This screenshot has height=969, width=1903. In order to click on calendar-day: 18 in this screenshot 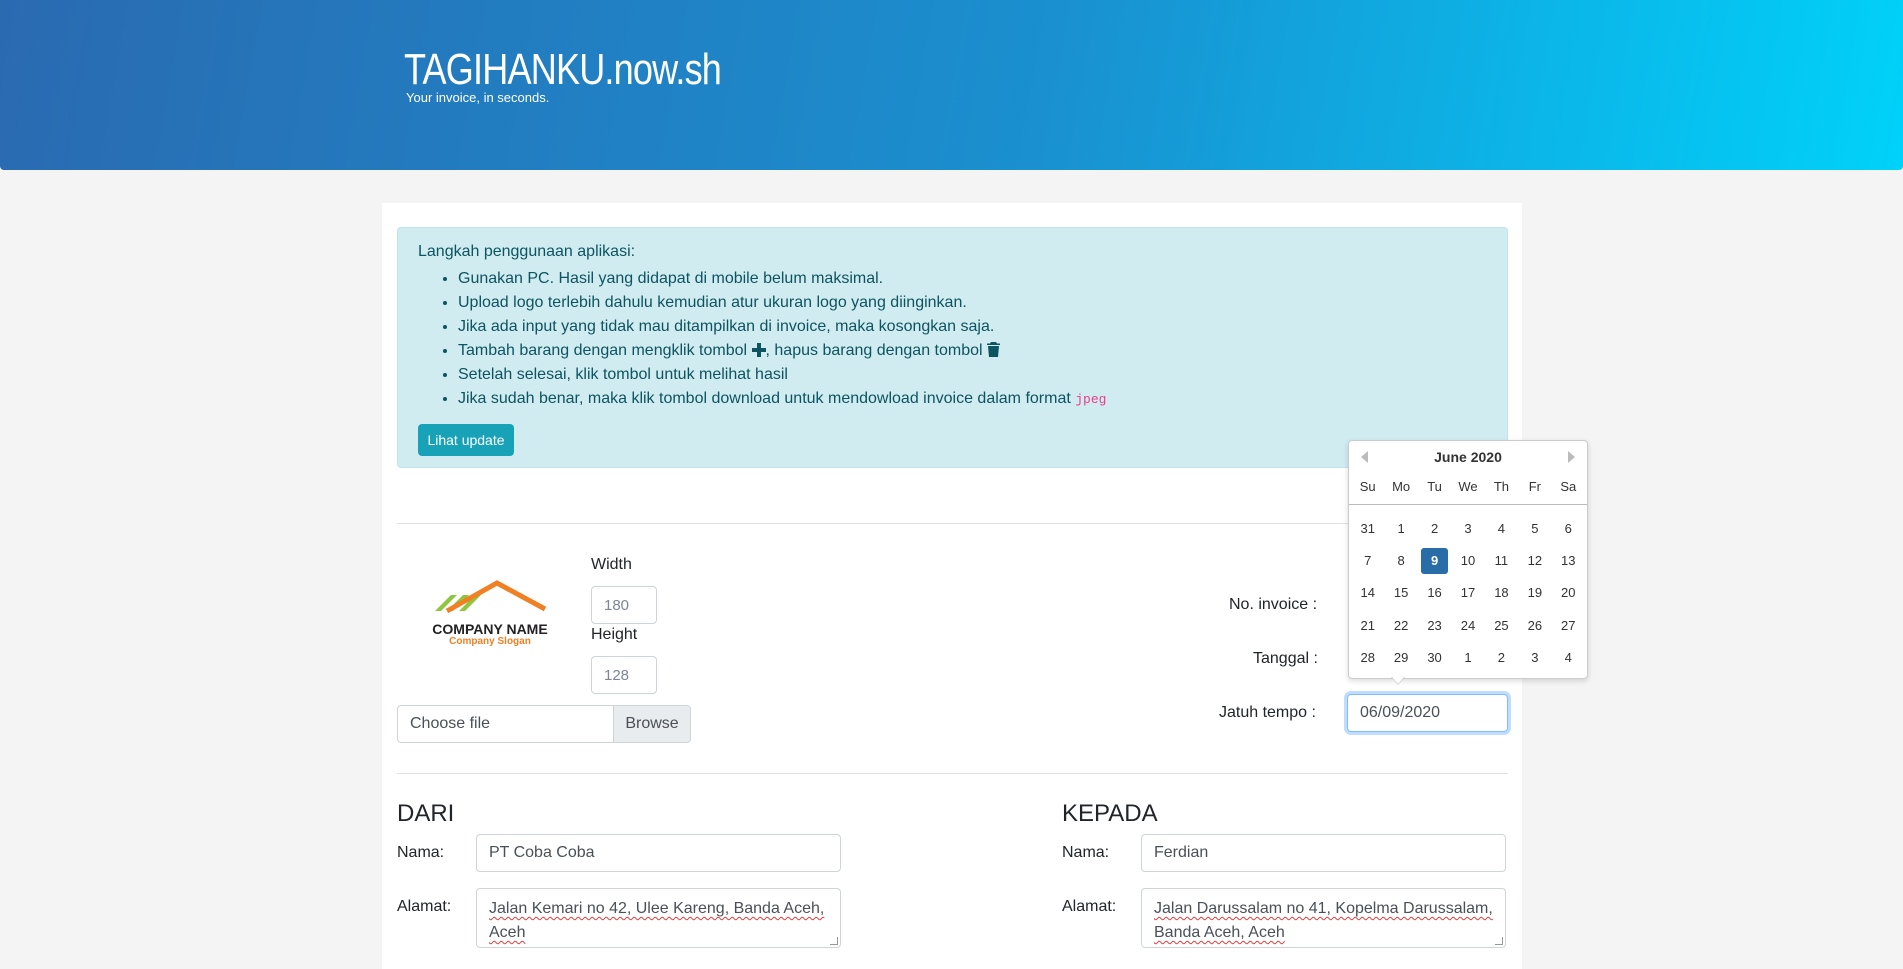, I will do `click(1501, 593)`.